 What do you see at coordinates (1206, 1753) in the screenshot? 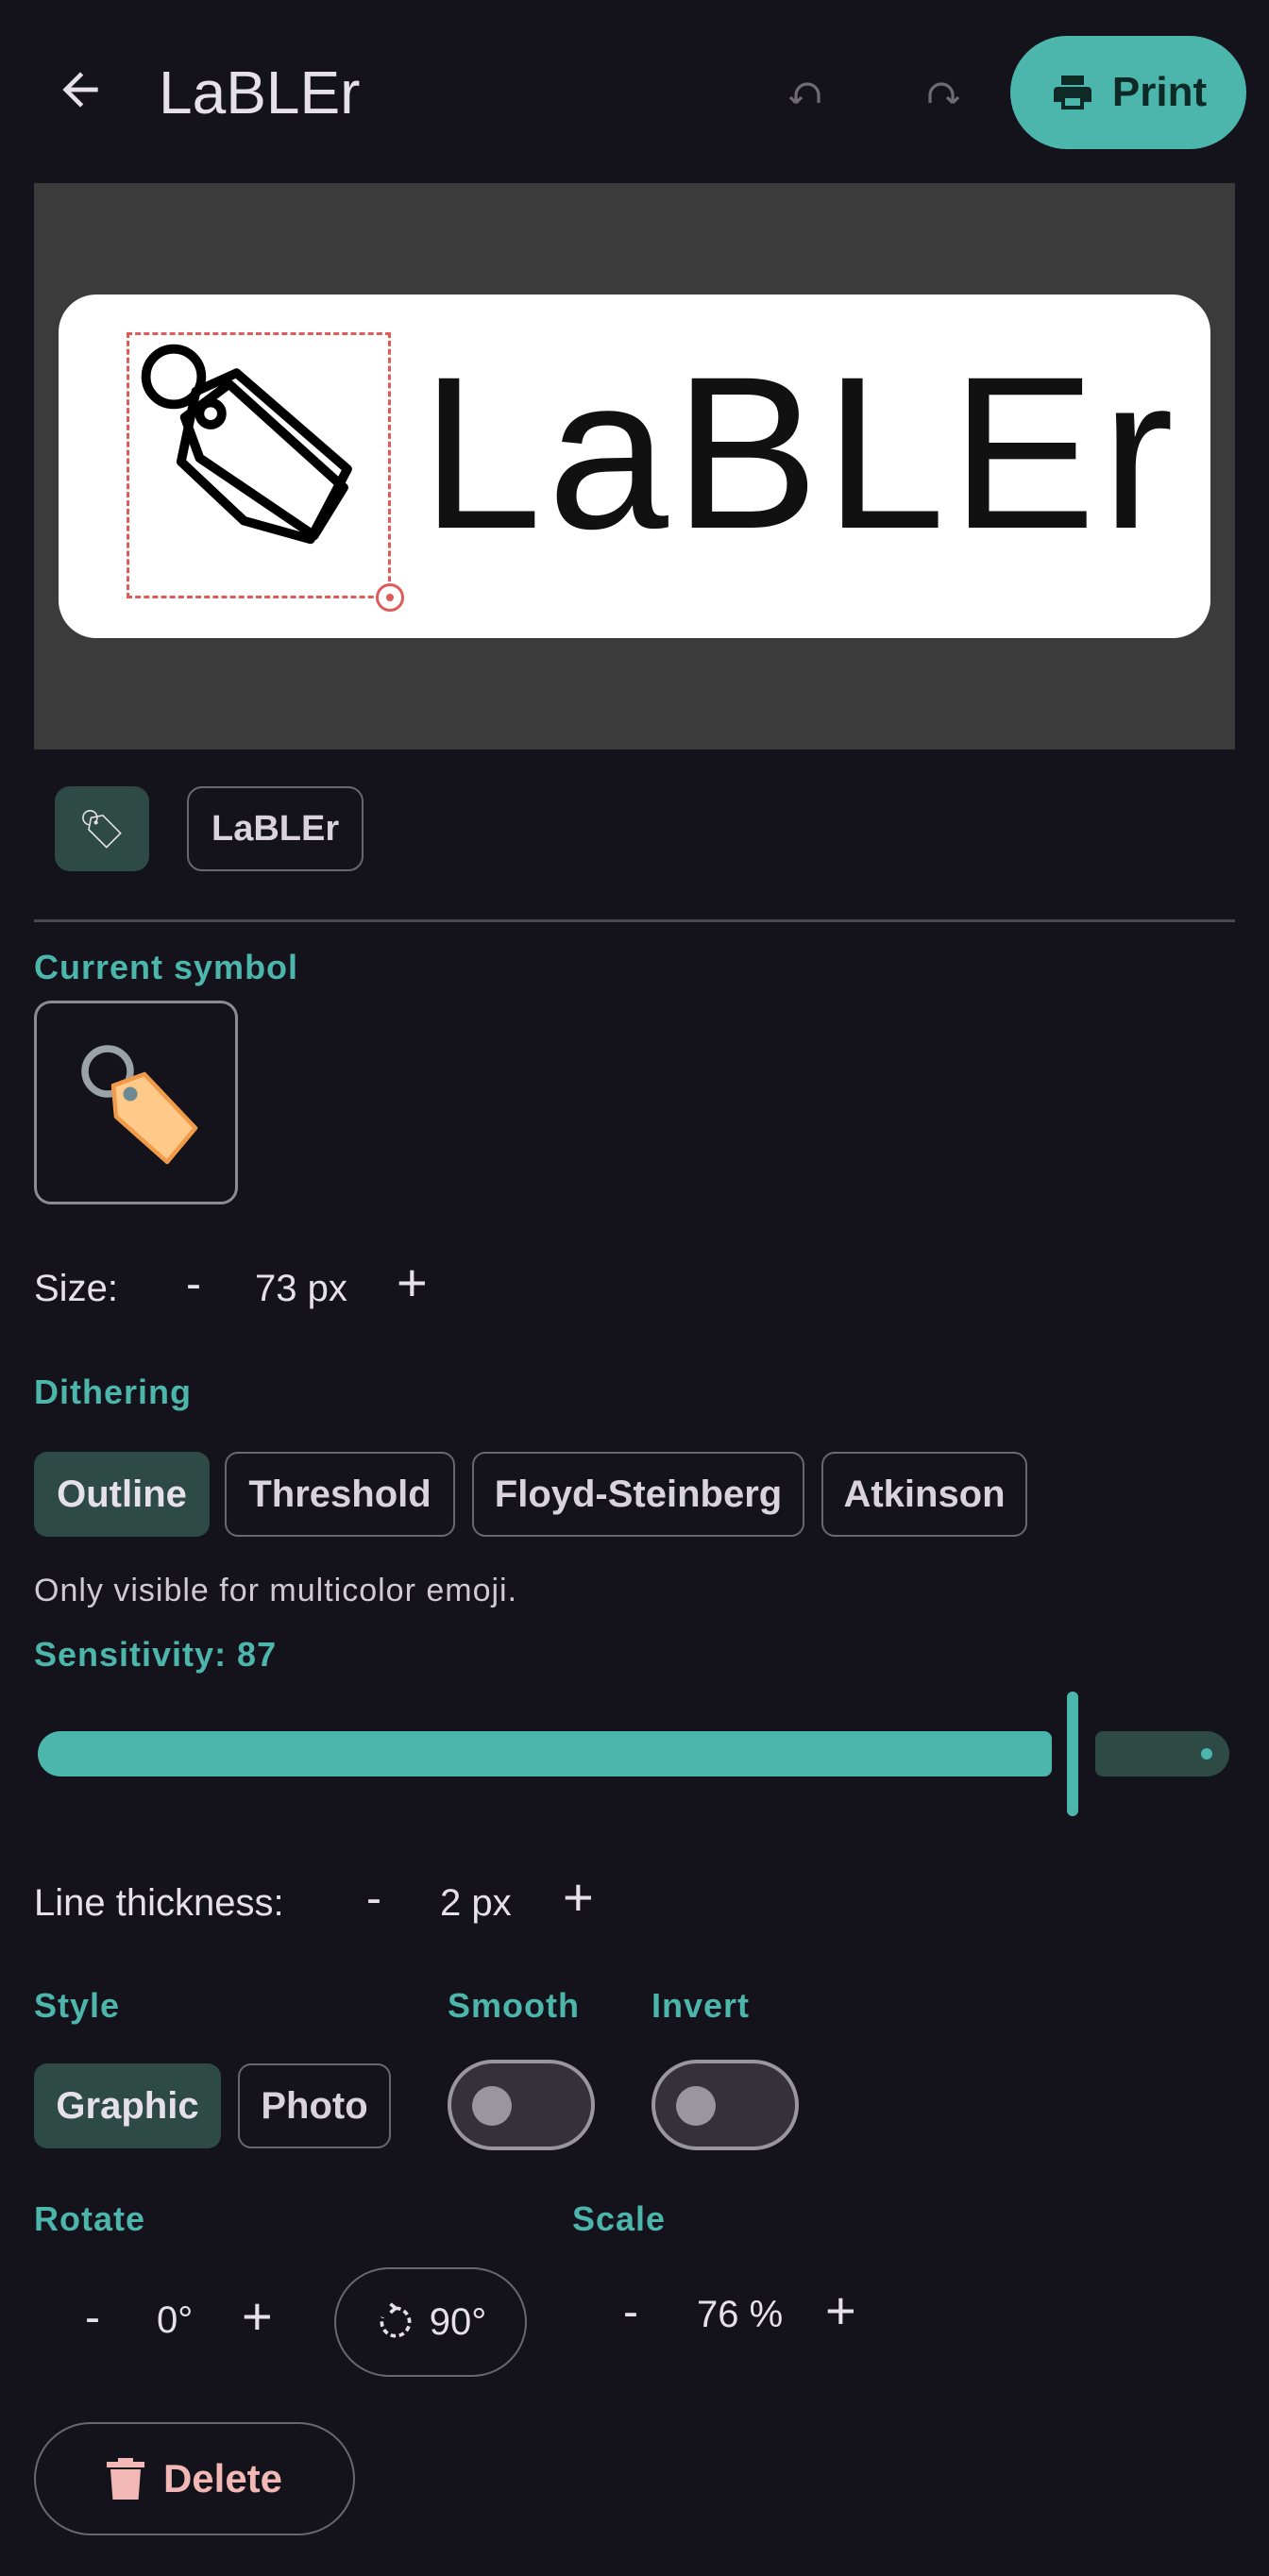
I see `slider-stop-indicator` at bounding box center [1206, 1753].